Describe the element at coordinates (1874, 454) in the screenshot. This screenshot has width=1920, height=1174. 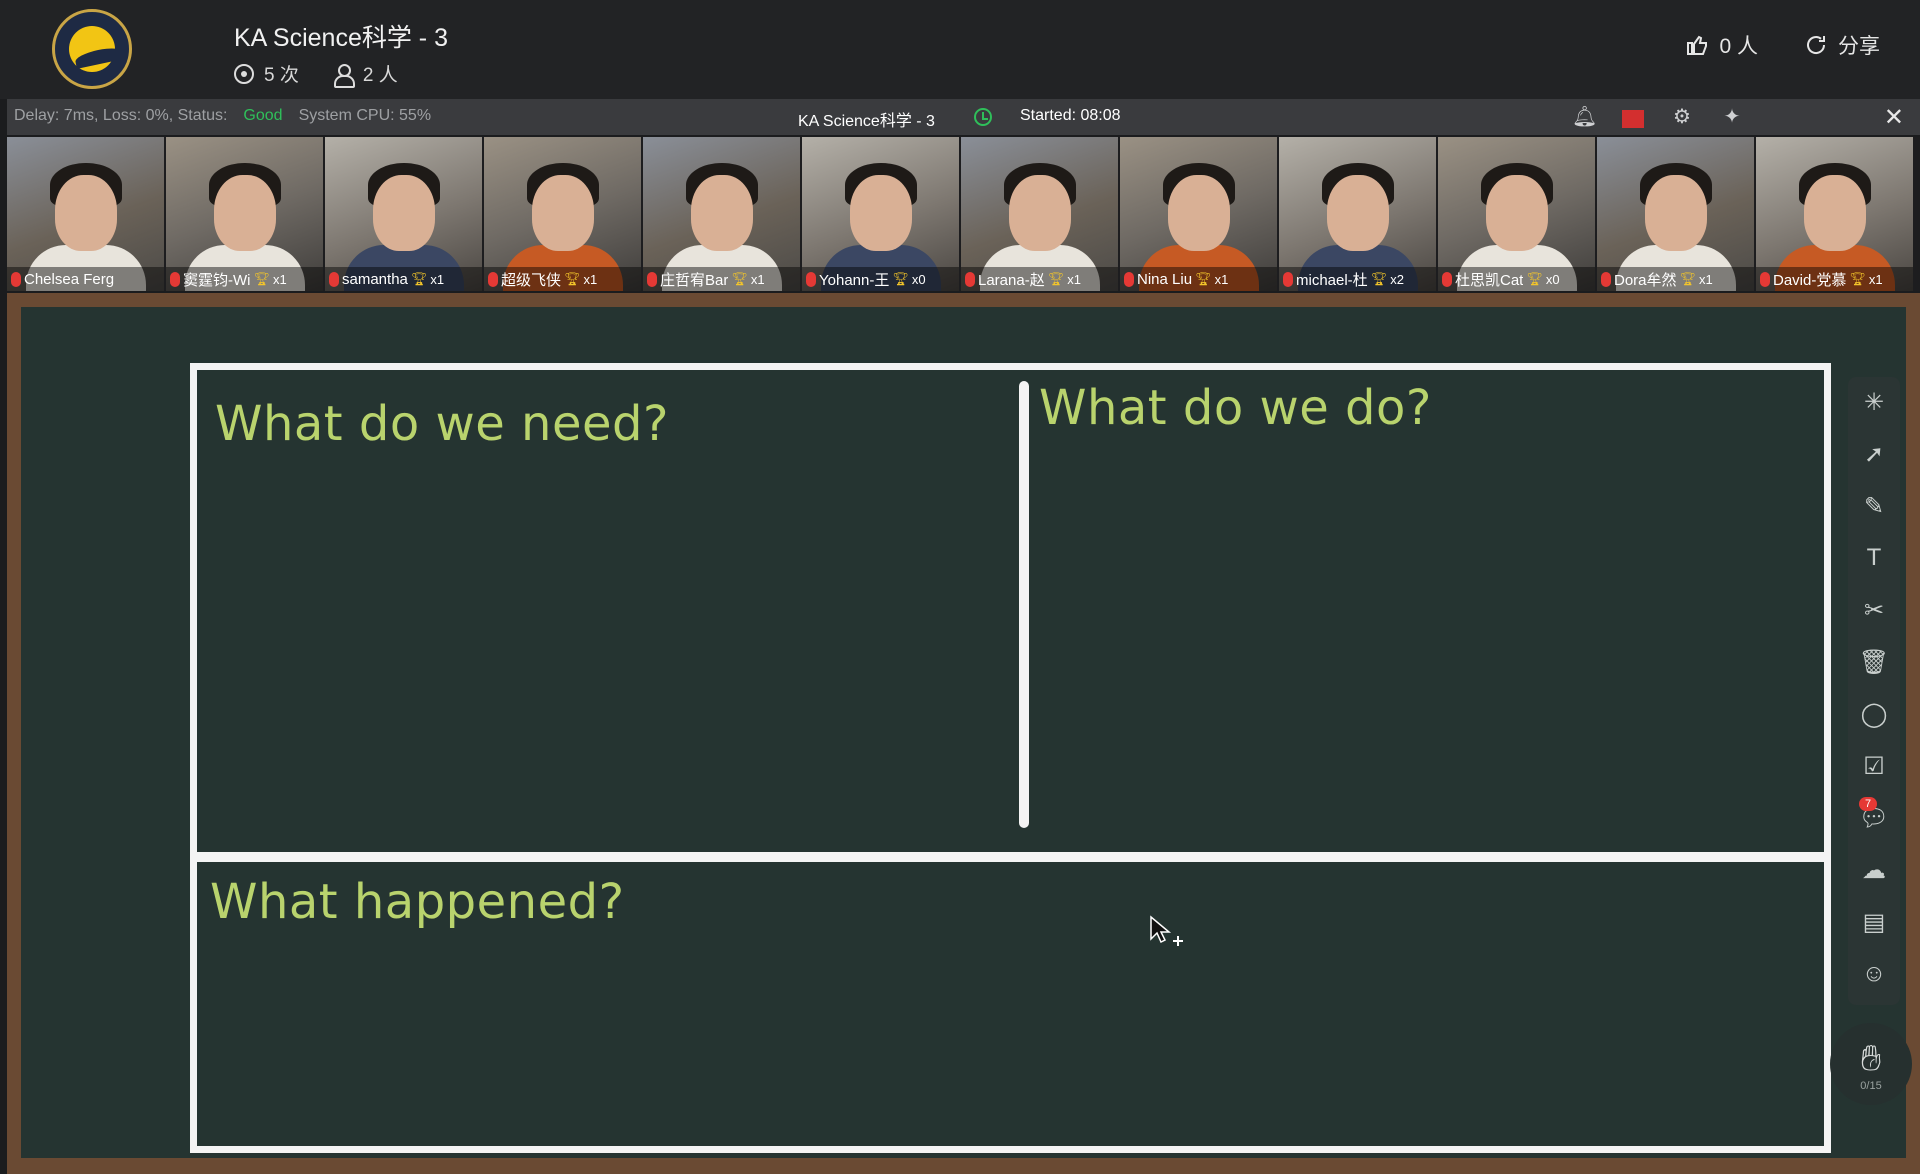
I see `select-move-icon: ➚` at that location.